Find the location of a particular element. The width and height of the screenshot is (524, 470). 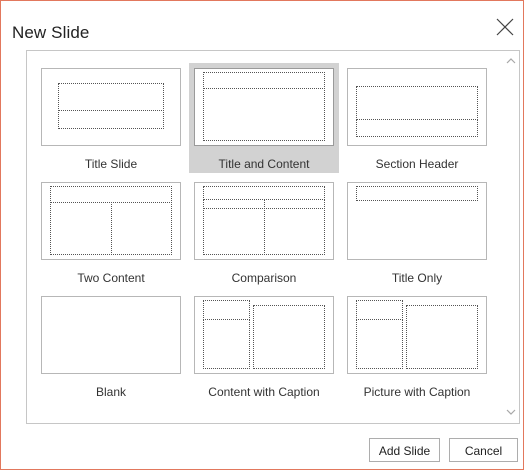

layout-section-header: Section Header is located at coordinates (417, 118).